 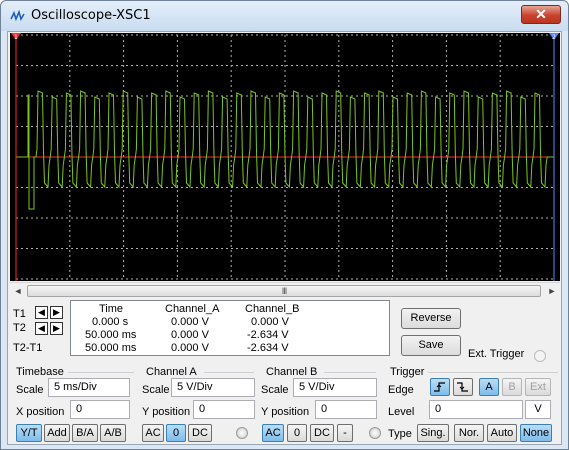 What do you see at coordinates (89, 387) in the screenshot?
I see `timebase-scale-field: 5 ms/Div` at bounding box center [89, 387].